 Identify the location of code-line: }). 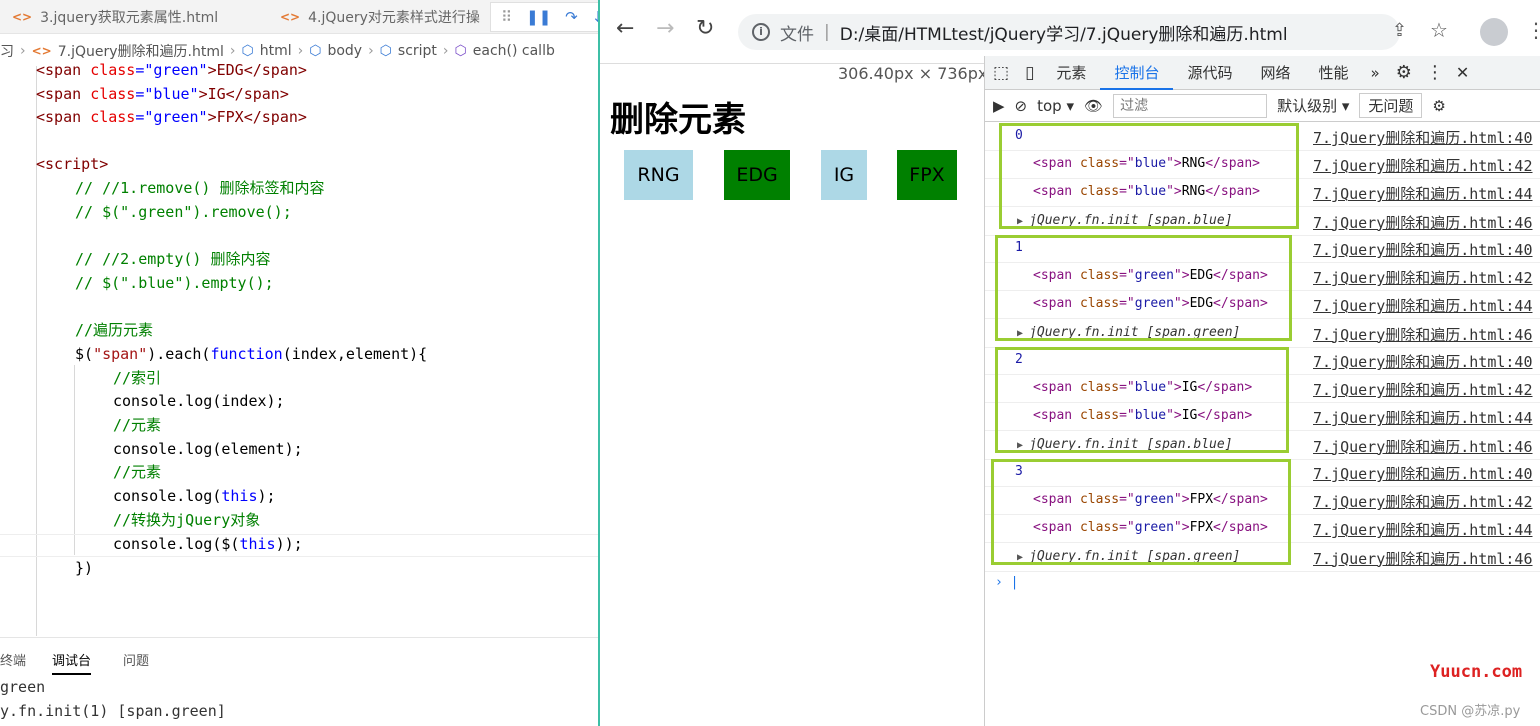
(84, 568).